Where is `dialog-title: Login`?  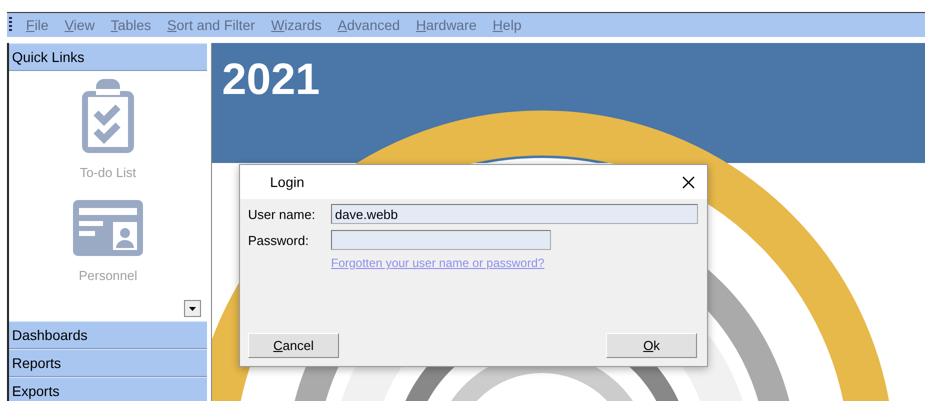
dialog-title: Login is located at coordinates (287, 182).